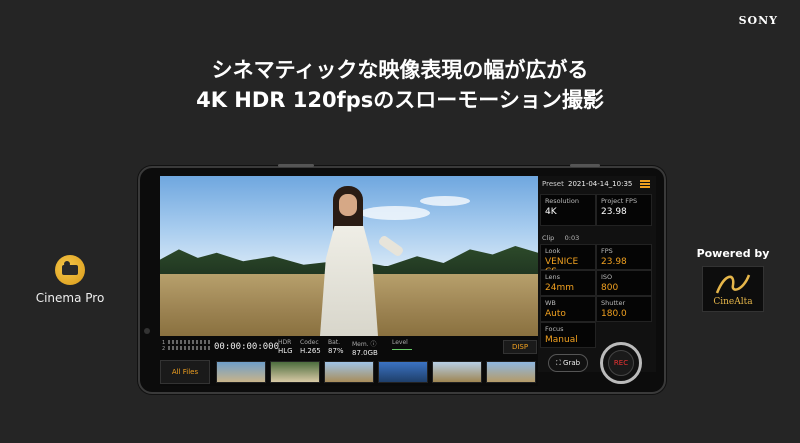 The image size is (800, 443). What do you see at coordinates (733, 302) in the screenshot?
I see `cinealta-text: CineAlta` at bounding box center [733, 302].